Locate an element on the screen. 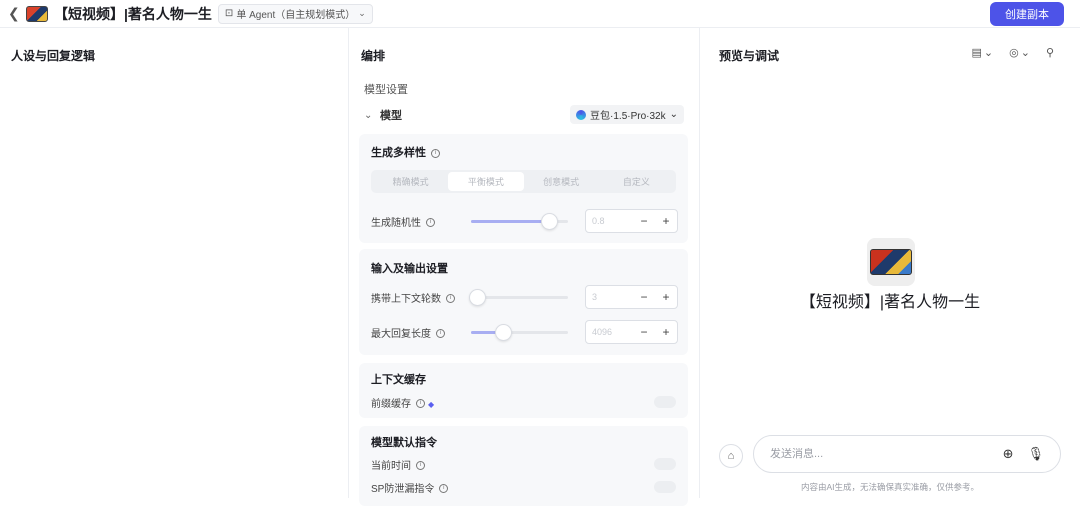  default-instructions-card: 模型默认指令 当前时间 i SP防泄漏指令 i is located at coordinates (523, 466).